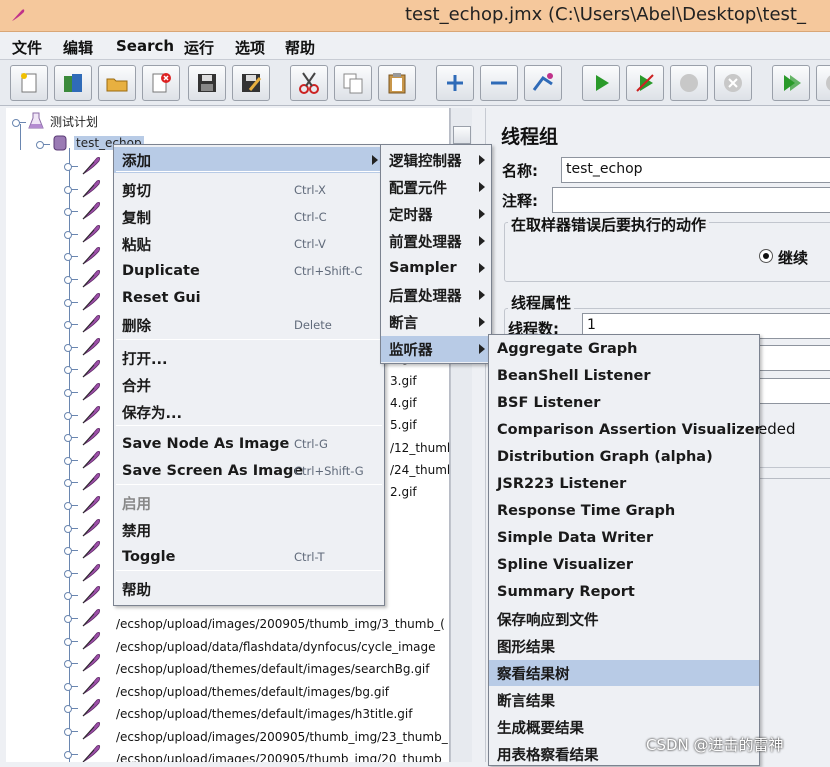  What do you see at coordinates (624, 376) in the screenshot?
I see `listener-menu-item: BeanShell Listener` at bounding box center [624, 376].